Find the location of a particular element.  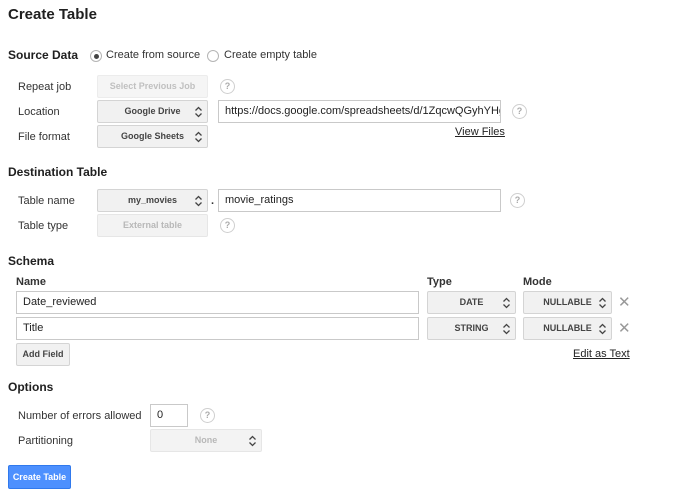

partitioning-select: None is located at coordinates (206, 440).